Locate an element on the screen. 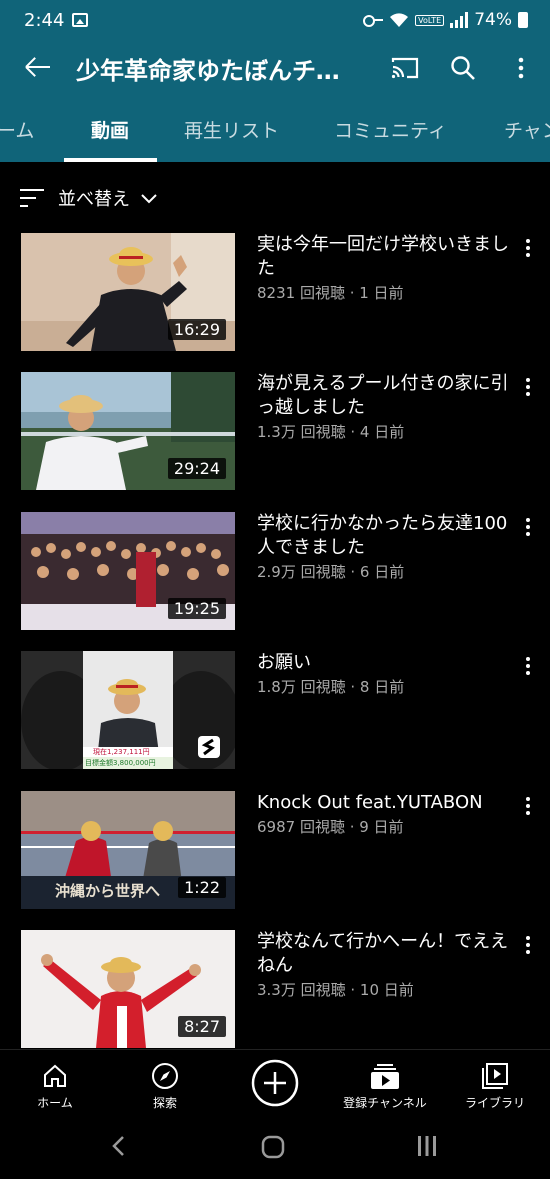 The image size is (550, 1179). signal-icon is located at coordinates (459, 20).